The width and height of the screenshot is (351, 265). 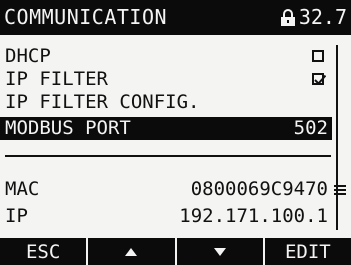 I want to click on edit-label: EDIT, so click(x=307, y=251).